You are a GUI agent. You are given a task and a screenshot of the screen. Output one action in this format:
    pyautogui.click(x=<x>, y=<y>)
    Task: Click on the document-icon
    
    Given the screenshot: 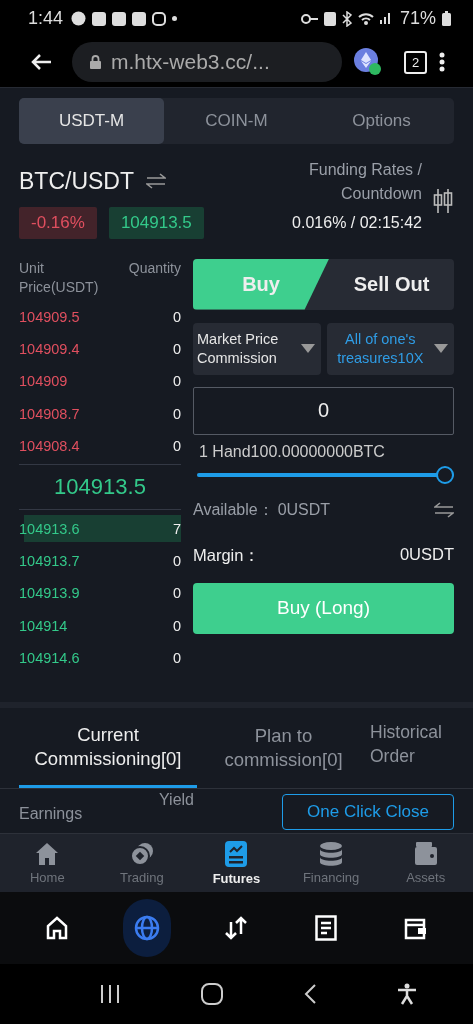 What is the action you would take?
    pyautogui.click(x=326, y=928)
    